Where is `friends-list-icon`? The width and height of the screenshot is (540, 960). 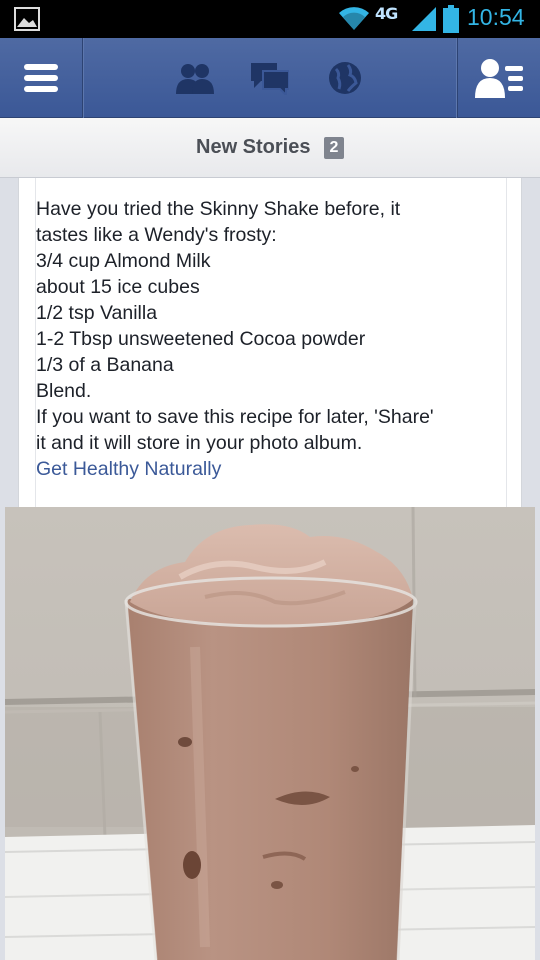 friends-list-icon is located at coordinates (499, 78).